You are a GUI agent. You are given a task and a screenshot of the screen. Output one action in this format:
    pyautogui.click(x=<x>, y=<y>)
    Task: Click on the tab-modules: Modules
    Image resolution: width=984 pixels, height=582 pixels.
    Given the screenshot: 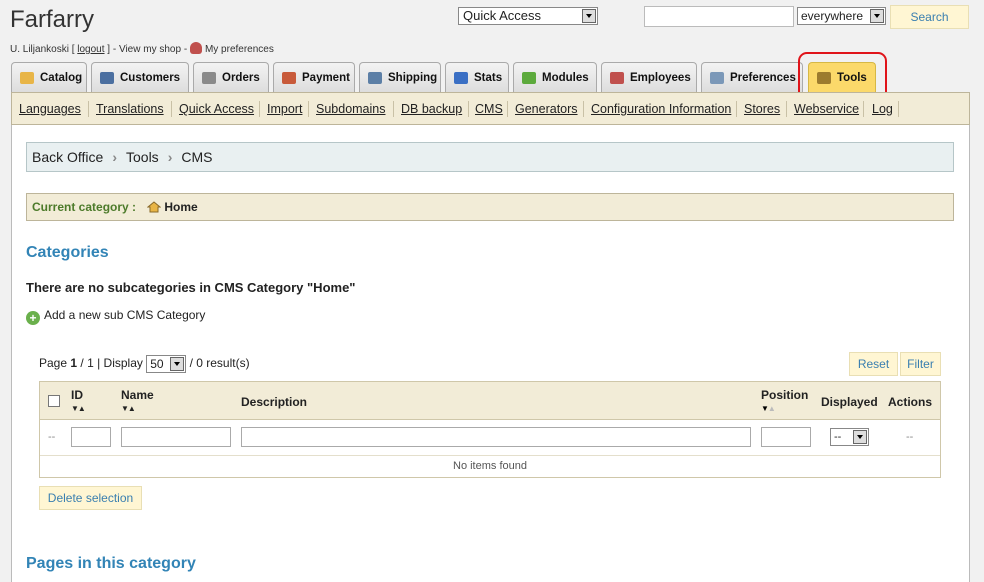 What is the action you would take?
    pyautogui.click(x=555, y=77)
    